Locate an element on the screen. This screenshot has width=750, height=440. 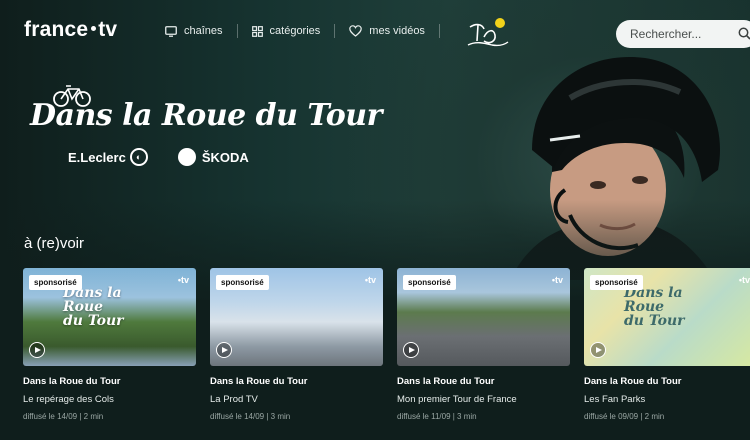
skoda-badge-icon is located at coordinates (186, 157).